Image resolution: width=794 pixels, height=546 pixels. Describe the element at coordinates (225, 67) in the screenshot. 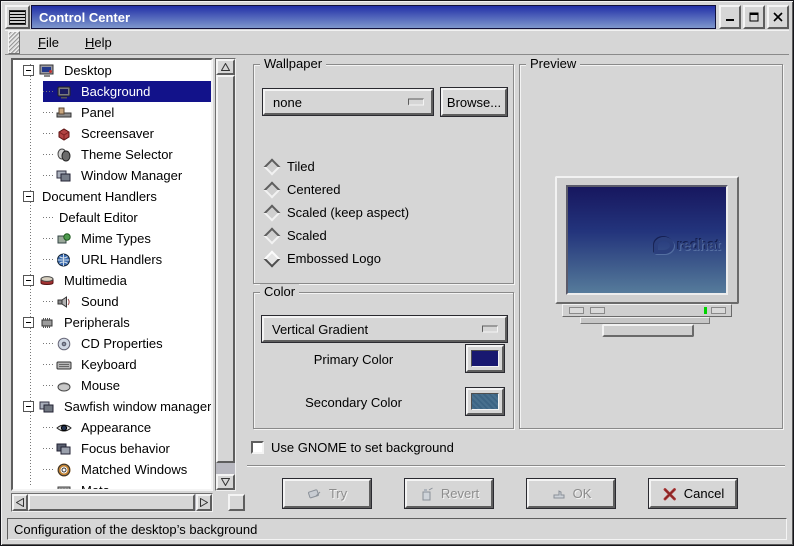

I see `scroll-up-button` at that location.